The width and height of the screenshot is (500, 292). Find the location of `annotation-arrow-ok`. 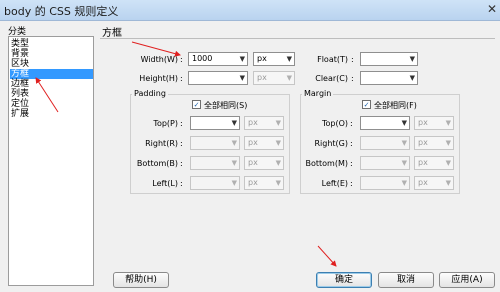

annotation-arrow-ok is located at coordinates (327, 256).